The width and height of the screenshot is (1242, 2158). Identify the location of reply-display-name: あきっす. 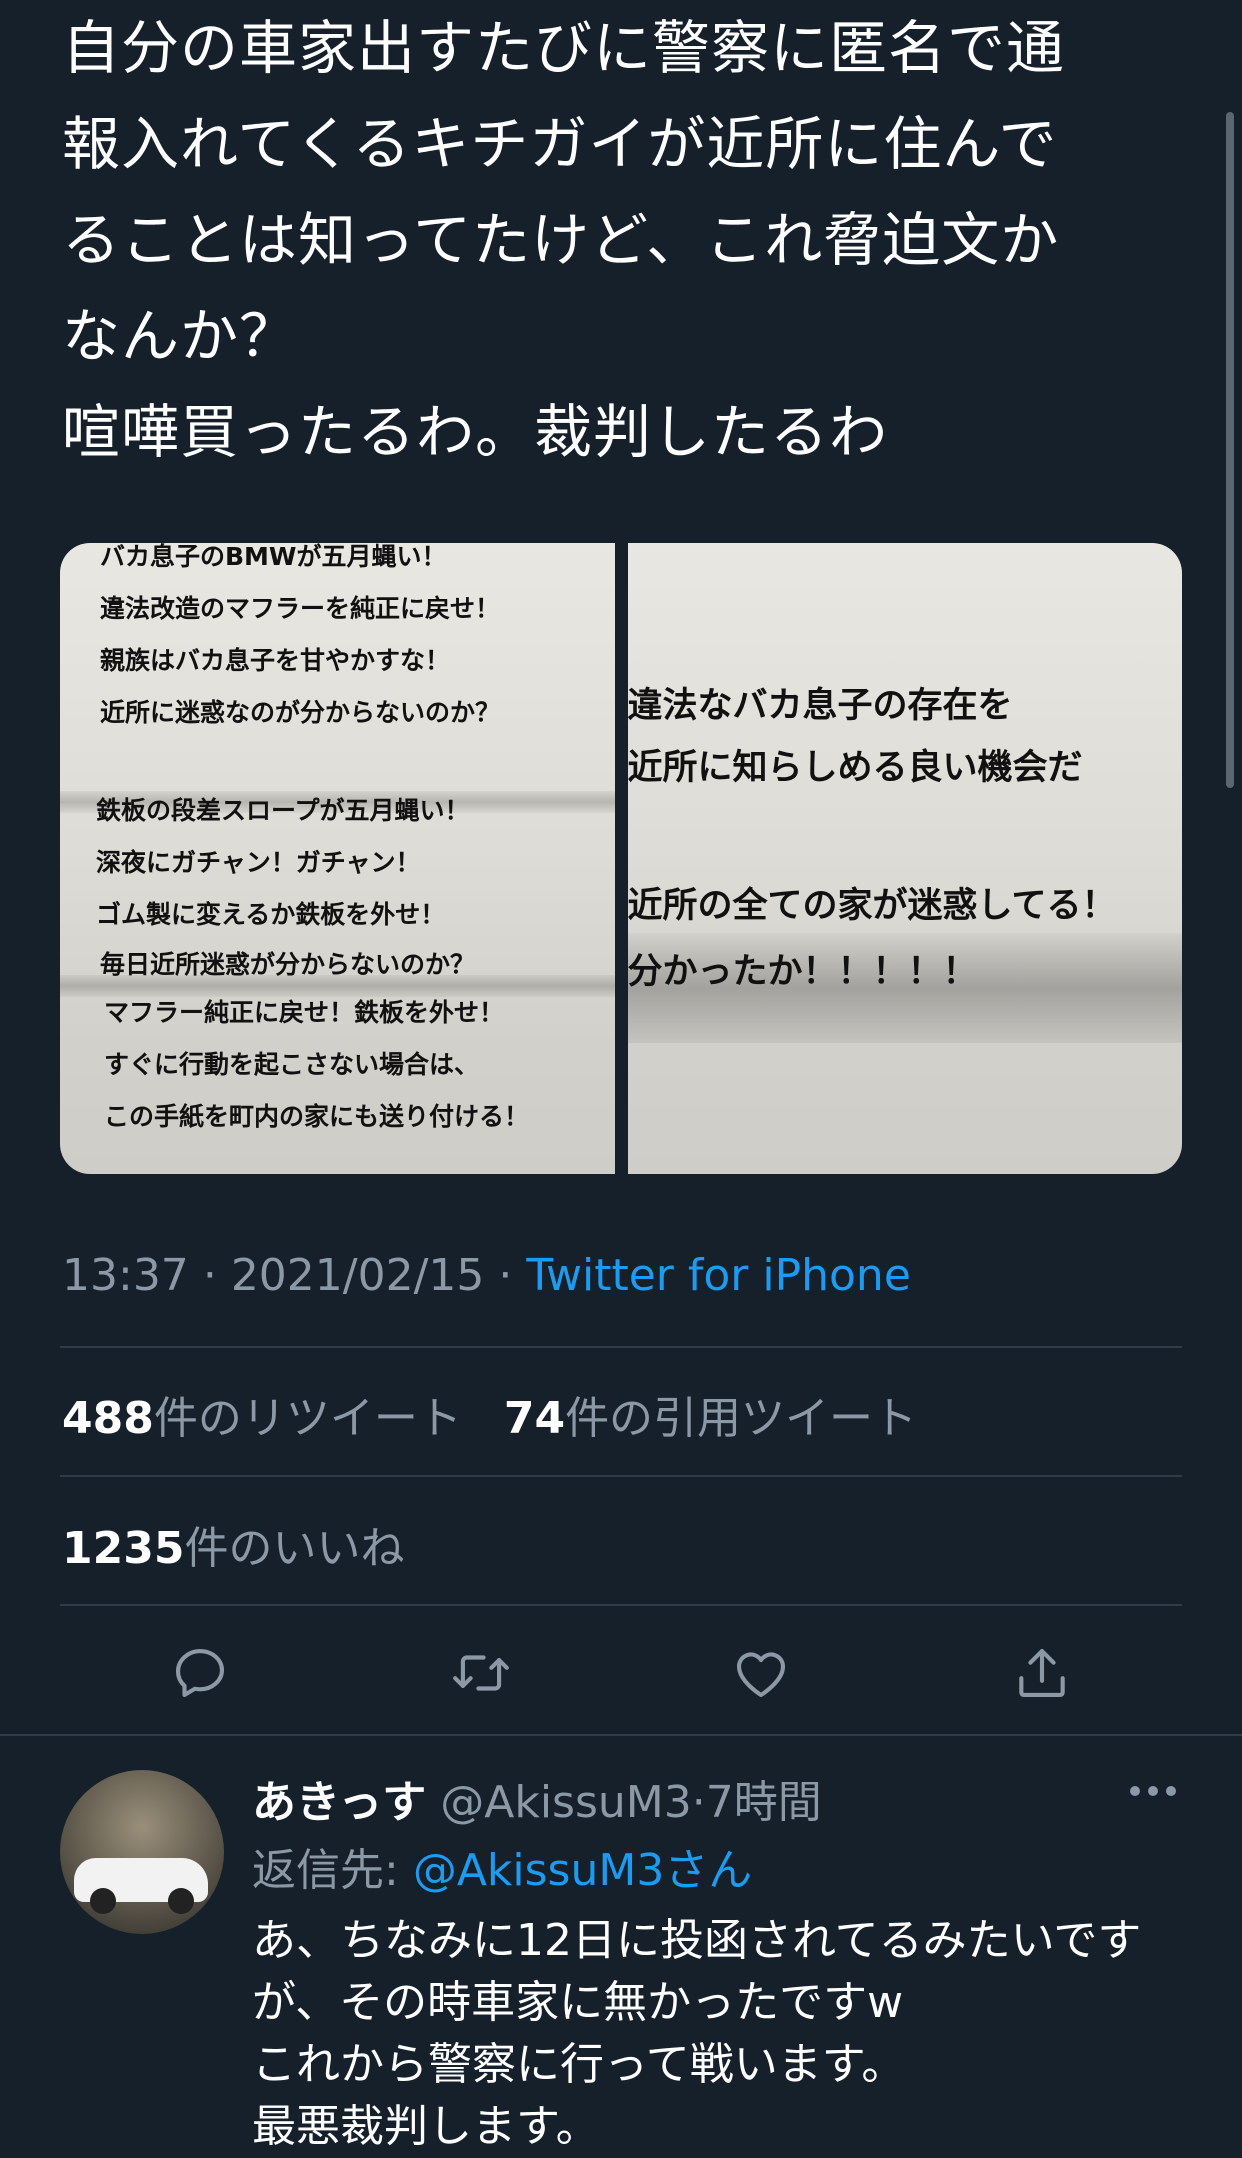
(339, 1802).